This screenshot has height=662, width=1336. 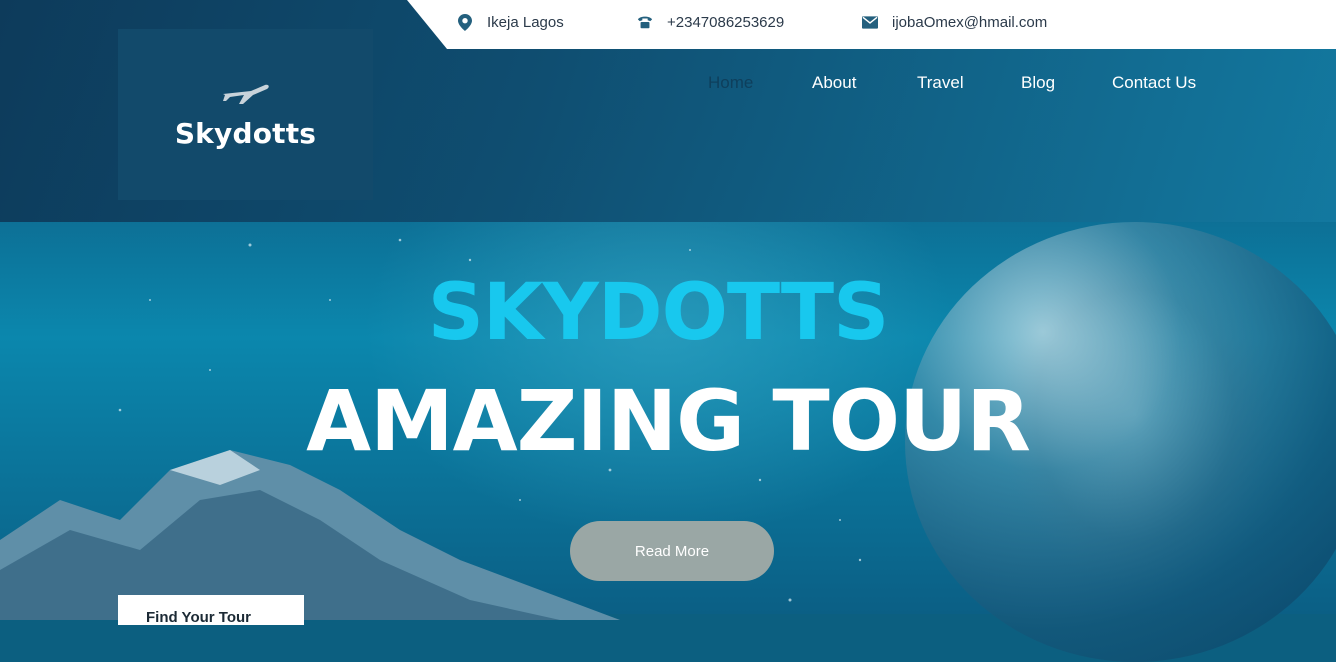 I want to click on telephone-icon, so click(x=645, y=22).